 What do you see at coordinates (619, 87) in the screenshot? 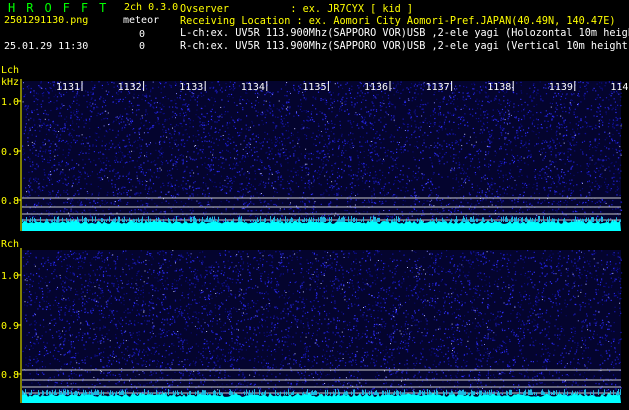
I see `time-tick-label: 1140` at bounding box center [619, 87].